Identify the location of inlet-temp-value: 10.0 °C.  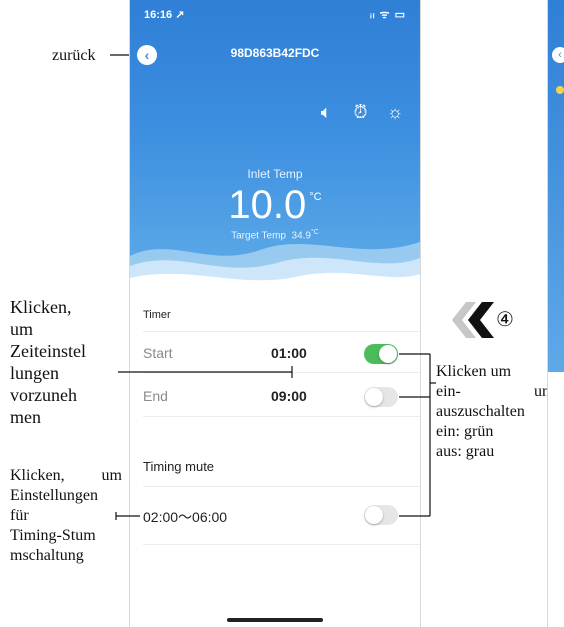
(275, 205).